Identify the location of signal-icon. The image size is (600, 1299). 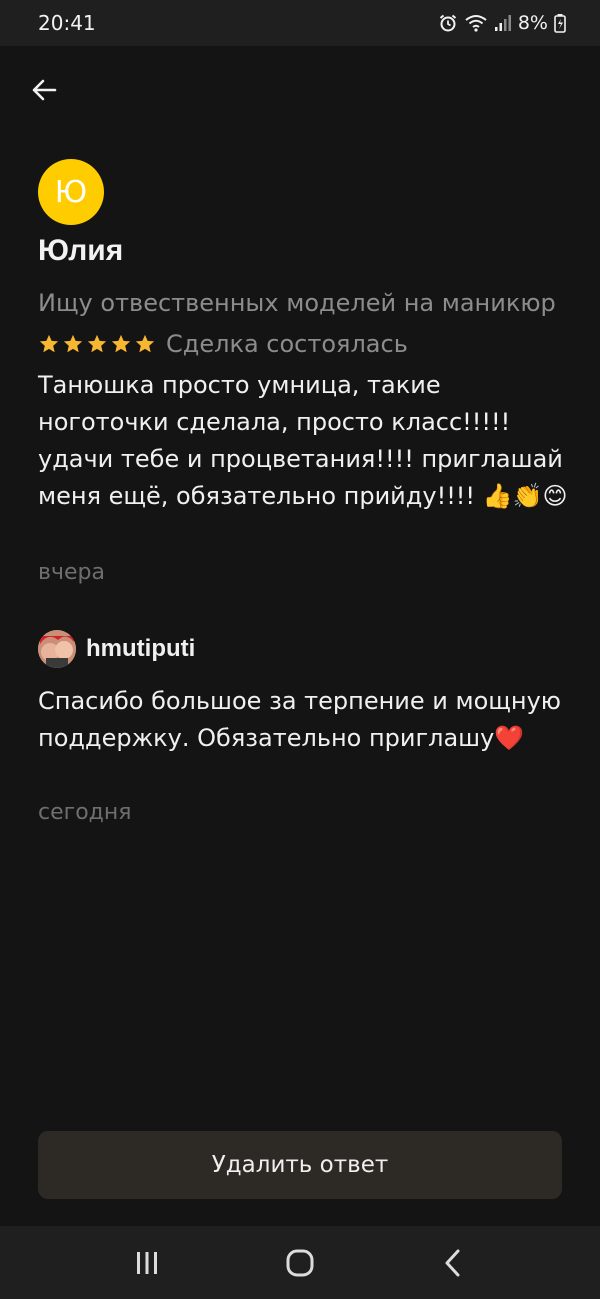
(502, 23).